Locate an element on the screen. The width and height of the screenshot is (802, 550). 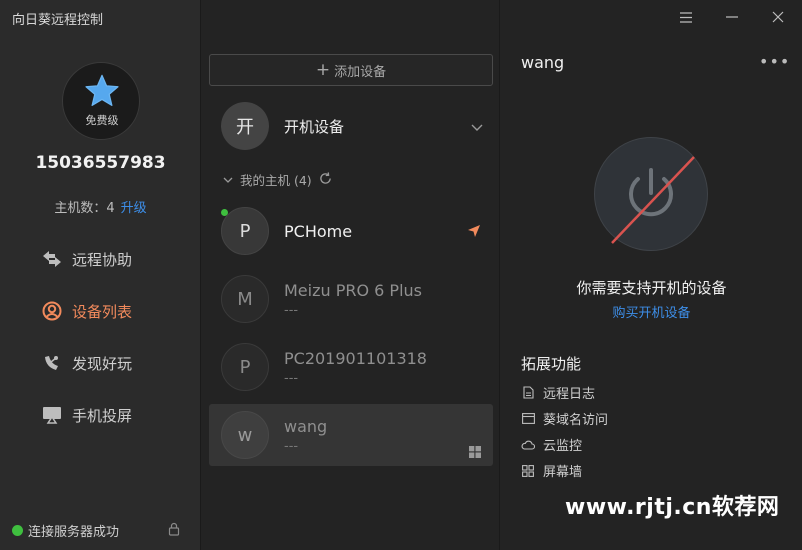
boot-device-row: 开 开机设备 is located at coordinates (352, 126).